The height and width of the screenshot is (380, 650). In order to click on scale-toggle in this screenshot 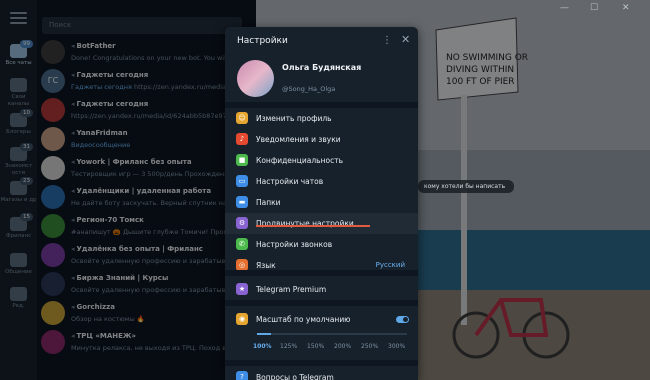, I will do `click(402, 319)`.